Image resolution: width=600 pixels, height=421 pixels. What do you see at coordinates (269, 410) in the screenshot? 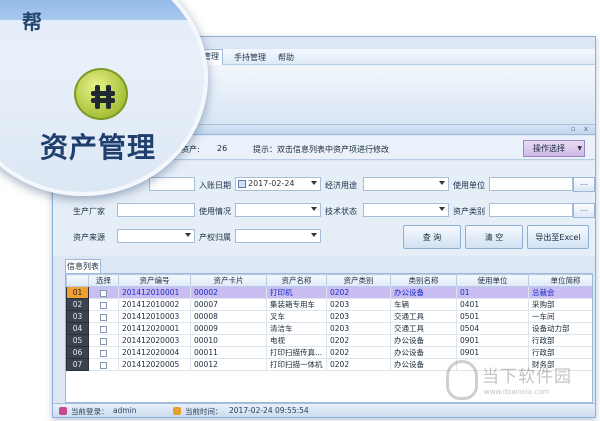
I see `time-value: 2017-02-24 09:55:54` at bounding box center [269, 410].